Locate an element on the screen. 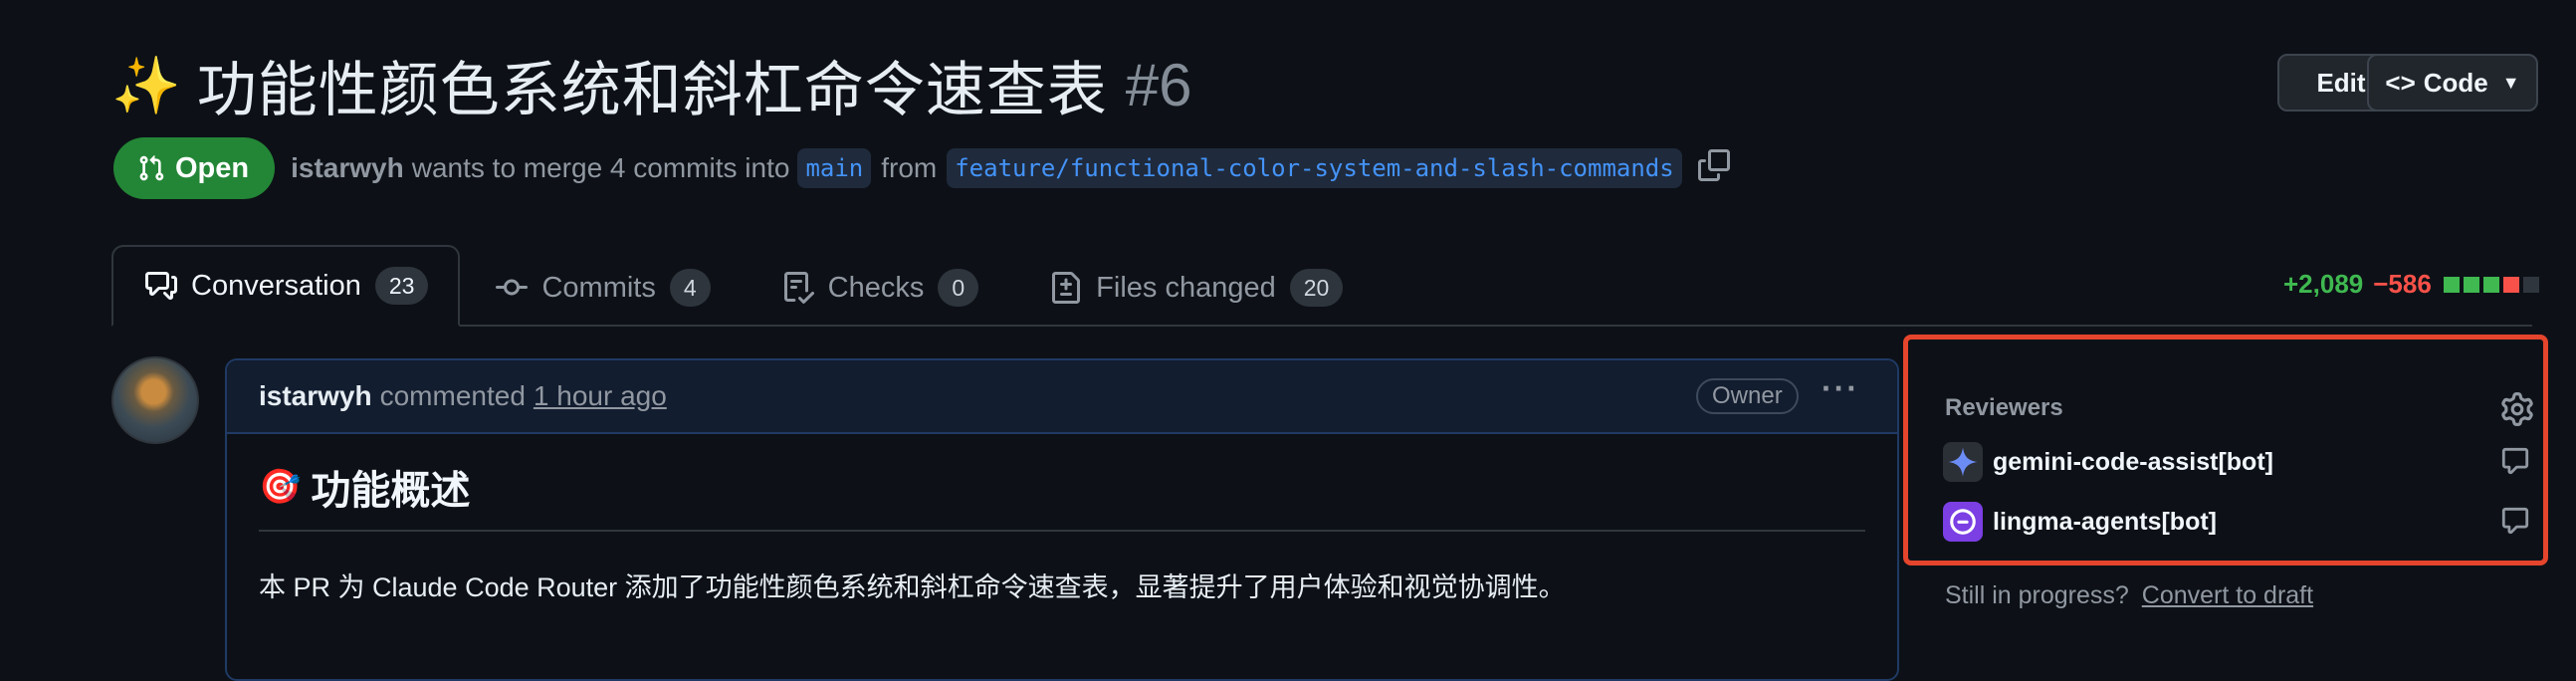  tab-counter: 23 is located at coordinates (401, 286).